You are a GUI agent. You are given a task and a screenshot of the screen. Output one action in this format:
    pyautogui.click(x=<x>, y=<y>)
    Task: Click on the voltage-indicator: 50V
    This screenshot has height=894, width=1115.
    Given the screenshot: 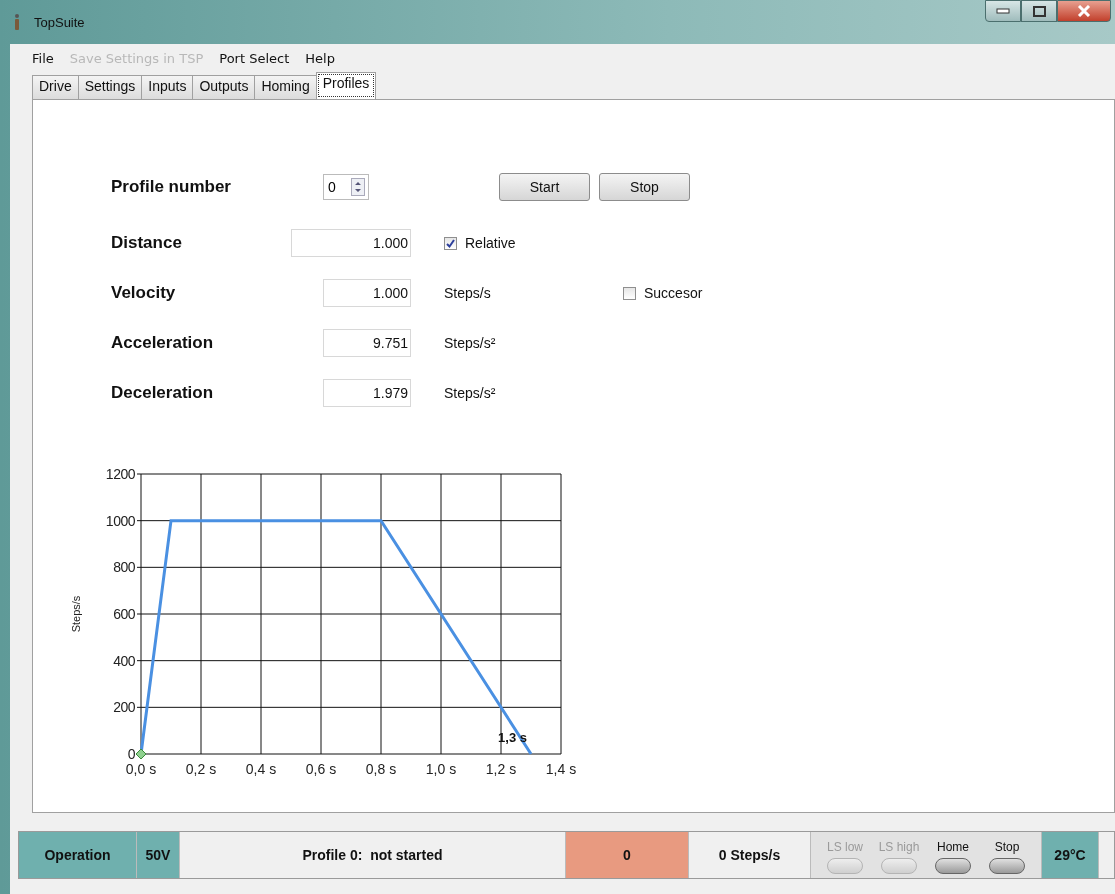 What is the action you would take?
    pyautogui.click(x=158, y=855)
    